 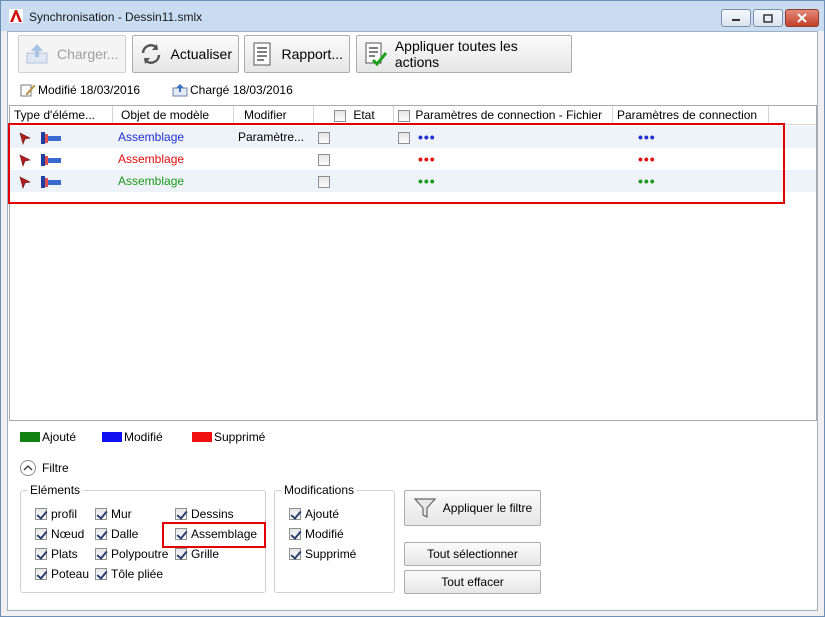 What do you see at coordinates (197, 554) in the screenshot?
I see `filter-grille: Grille` at bounding box center [197, 554].